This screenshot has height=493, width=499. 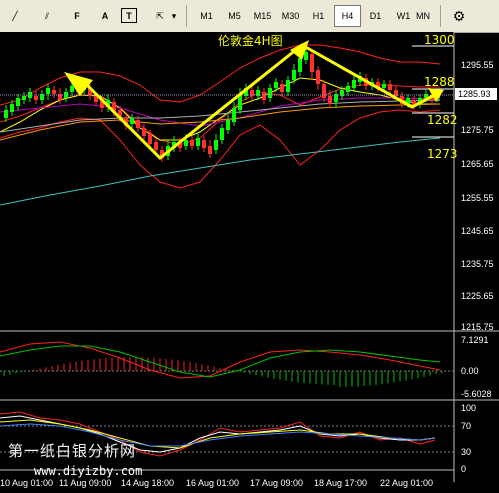 I want to click on svg-text: 10 Aug 01:00, so click(x=26, y=483).